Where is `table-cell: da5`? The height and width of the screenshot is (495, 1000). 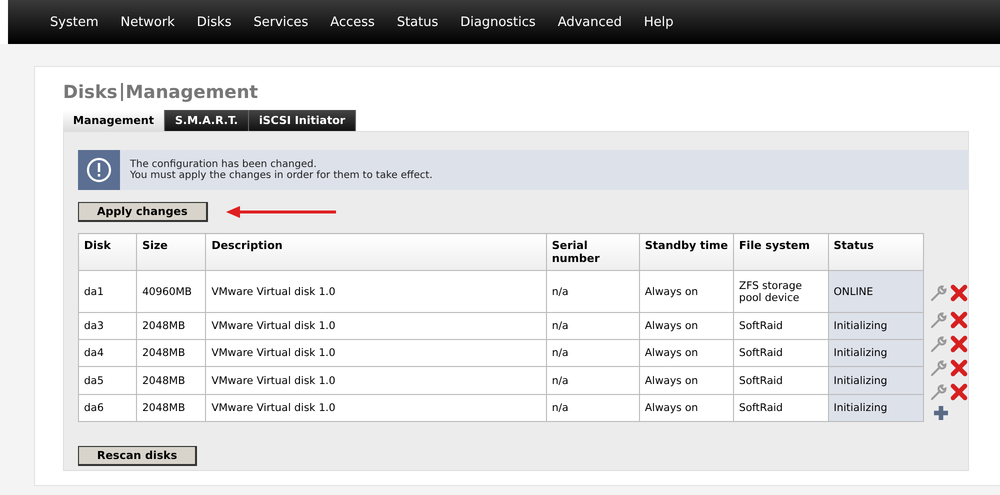
table-cell: da5 is located at coordinates (107, 380).